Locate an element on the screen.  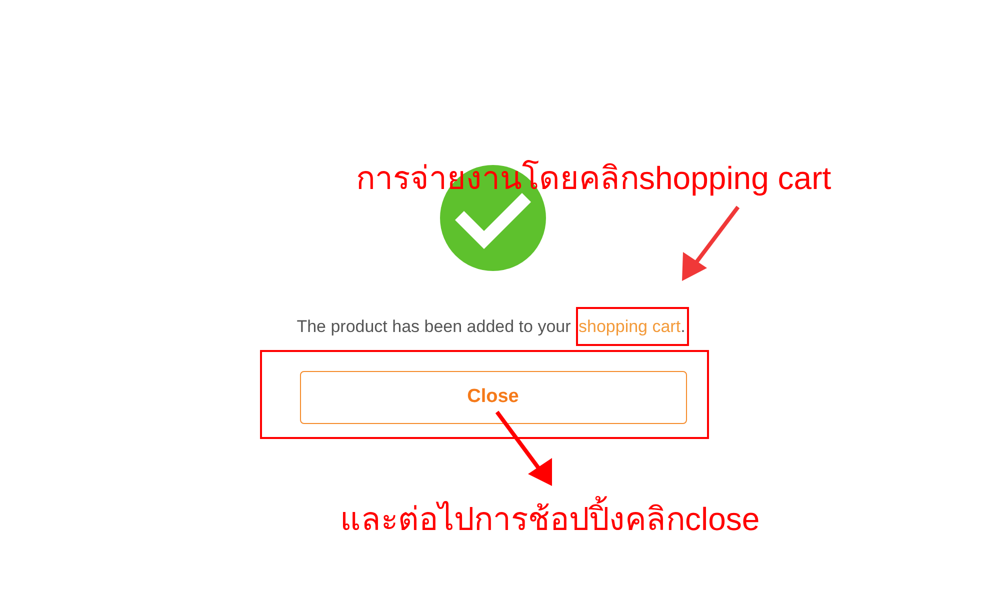
shopping-cart-link: shopping cart is located at coordinates (629, 326).